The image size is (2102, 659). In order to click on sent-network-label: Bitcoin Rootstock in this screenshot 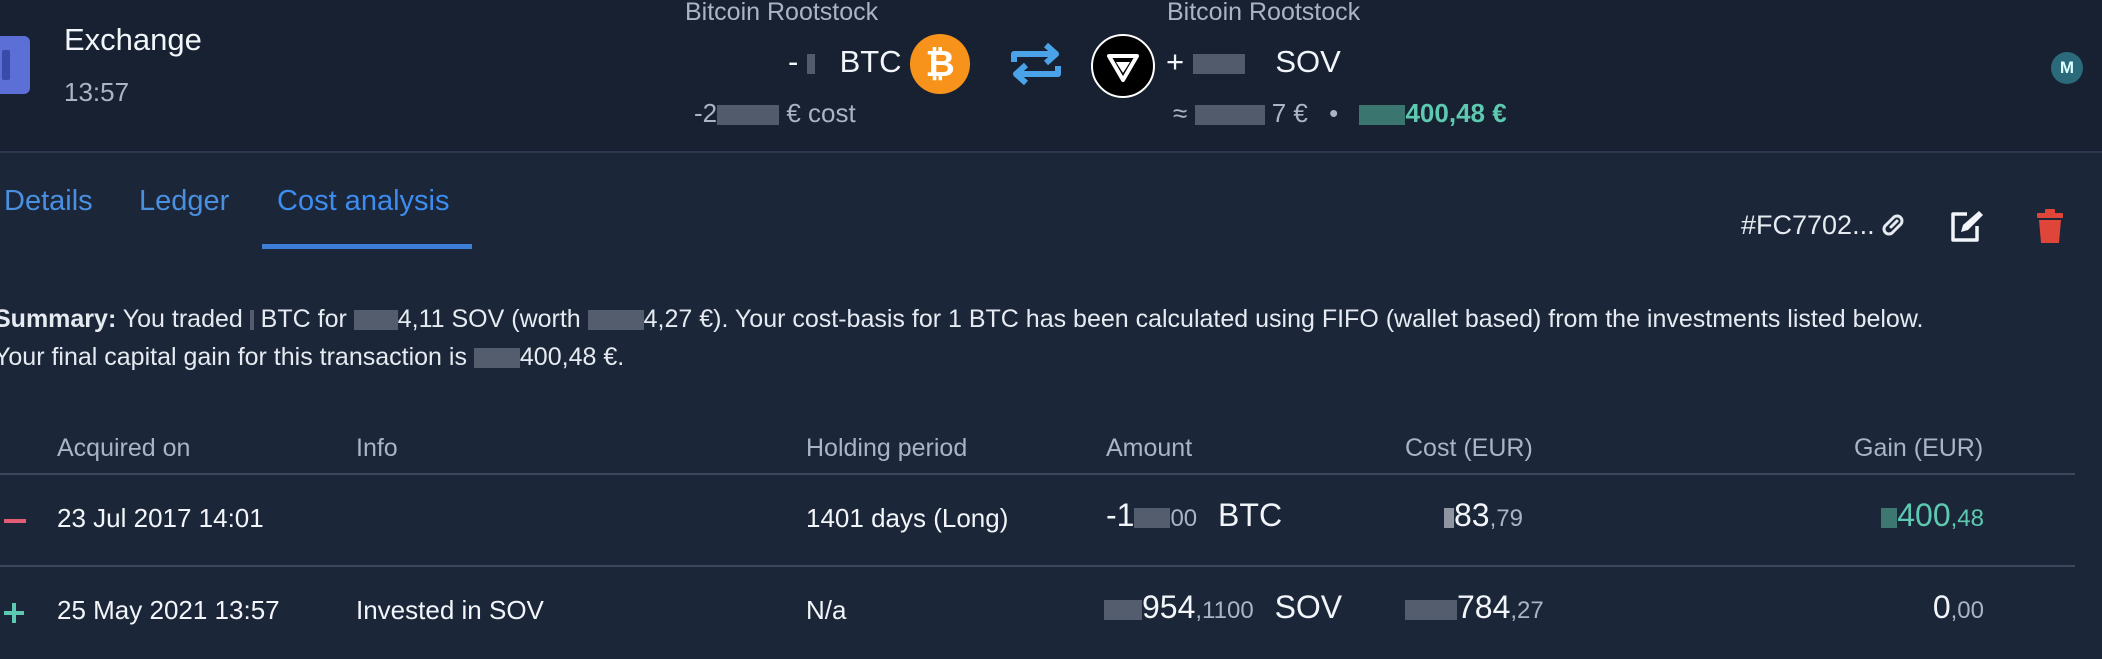, I will do `click(782, 13)`.